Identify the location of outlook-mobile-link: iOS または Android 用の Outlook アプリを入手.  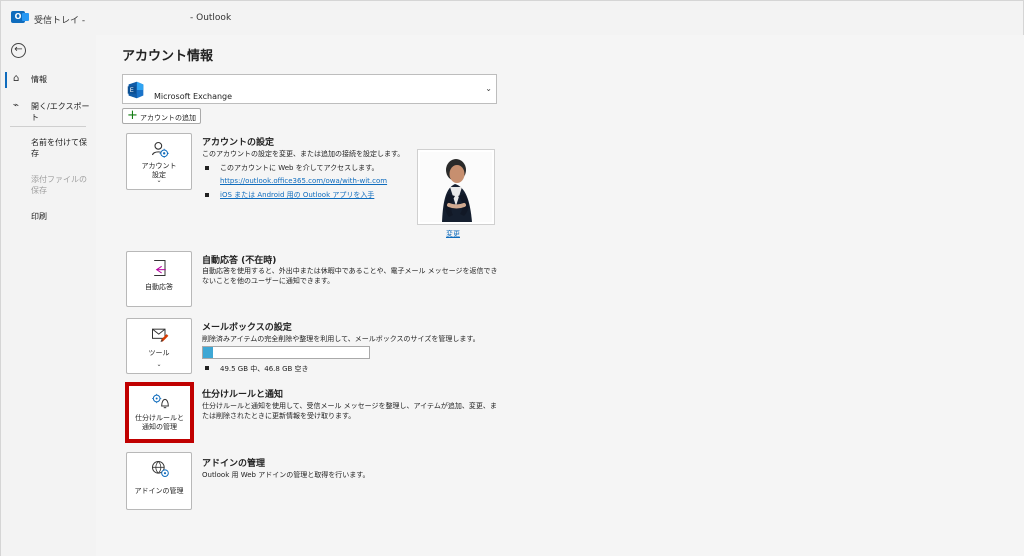
(297, 195).